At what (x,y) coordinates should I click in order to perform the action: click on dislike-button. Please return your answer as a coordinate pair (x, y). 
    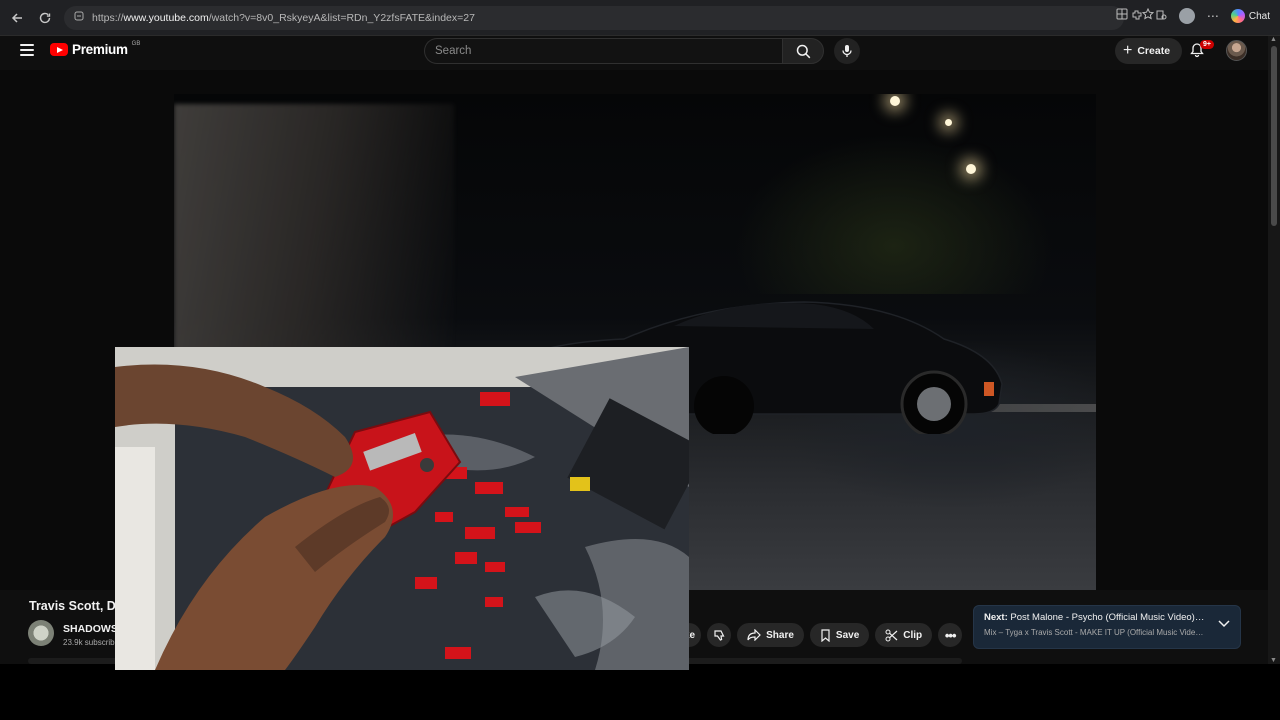
    Looking at the image, I should click on (719, 635).